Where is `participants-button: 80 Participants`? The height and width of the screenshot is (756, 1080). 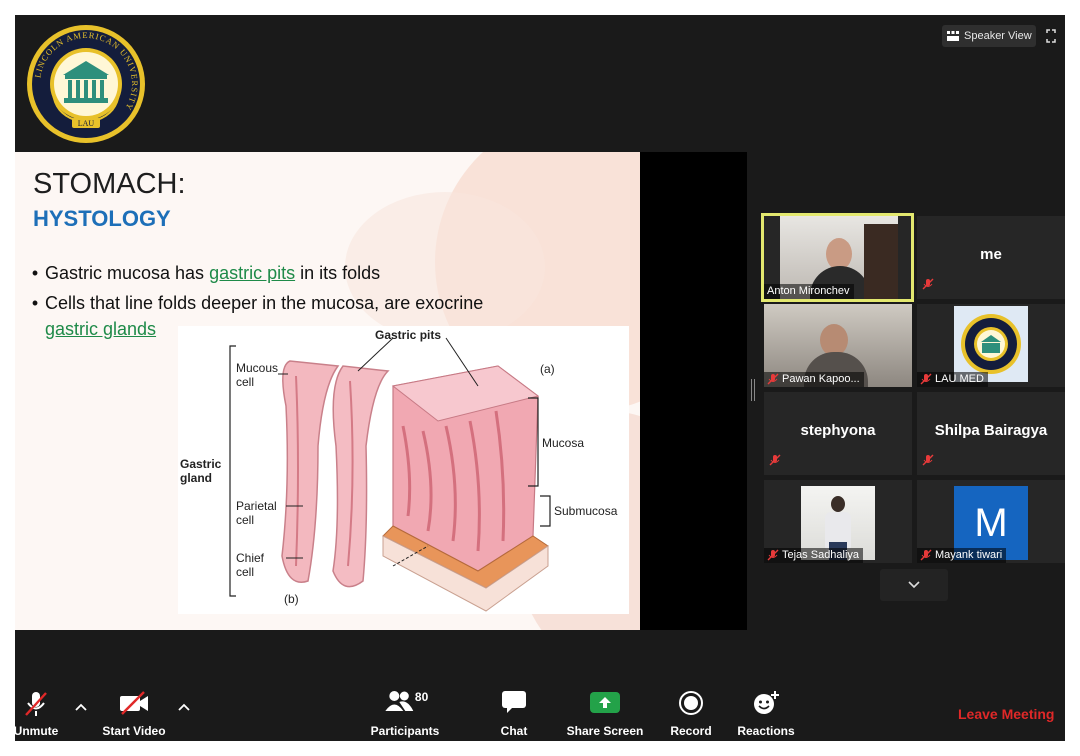 participants-button: 80 Participants is located at coordinates (405, 712).